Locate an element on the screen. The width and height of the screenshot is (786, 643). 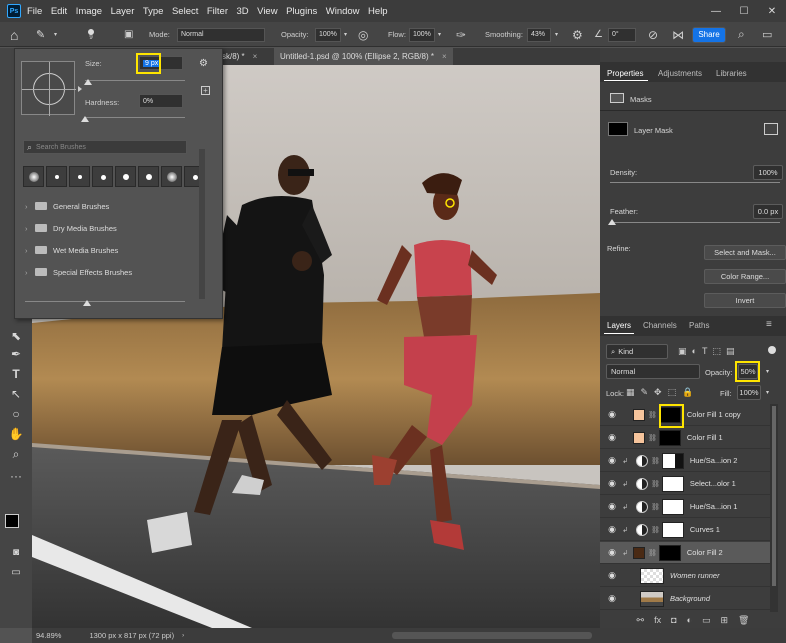
layer-filter-icons: ▣◐T⬚▤ is located at coordinates (708, 351).